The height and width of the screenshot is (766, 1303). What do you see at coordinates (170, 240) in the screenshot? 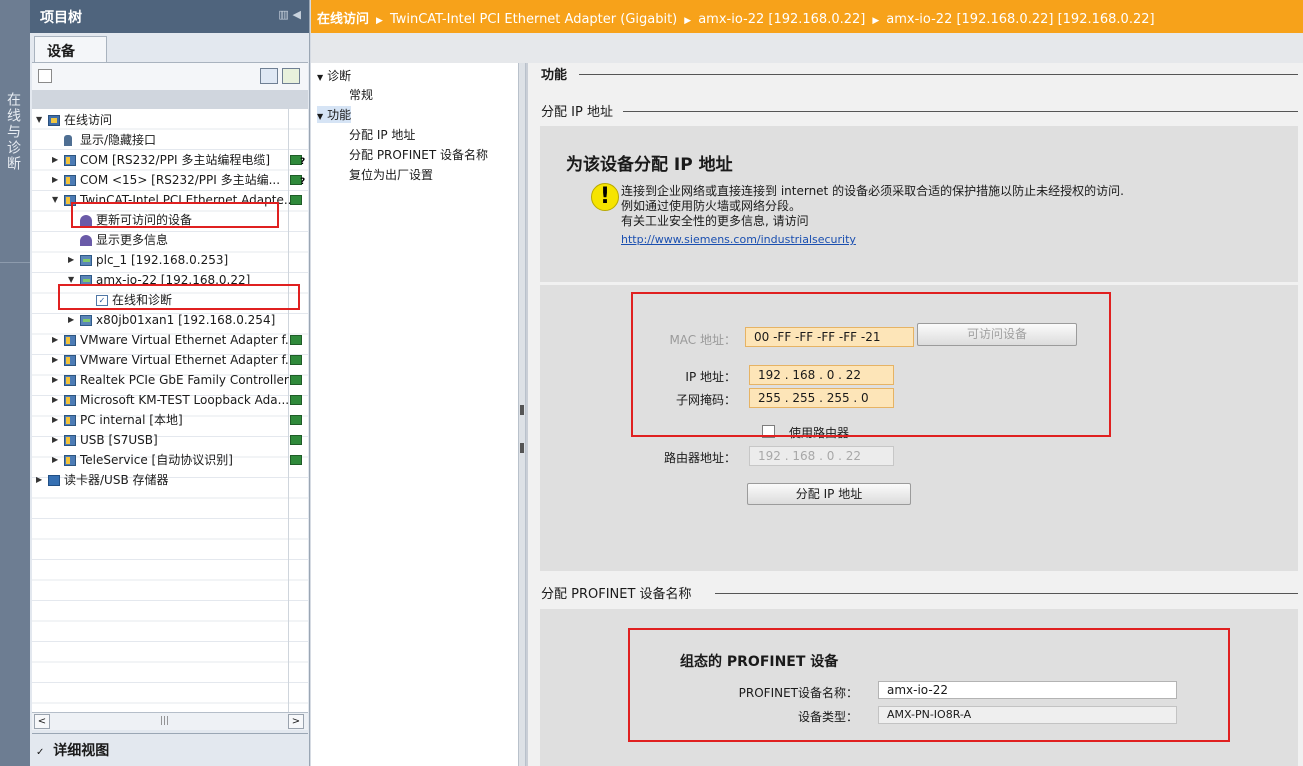
I see `tree-item: 显示更多信息` at bounding box center [170, 240].